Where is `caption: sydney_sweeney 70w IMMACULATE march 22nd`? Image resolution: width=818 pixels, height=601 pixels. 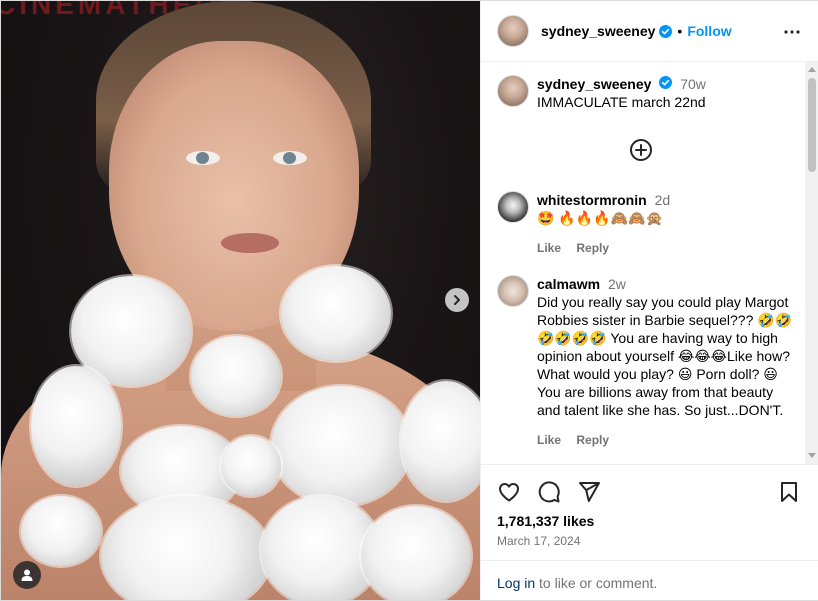
caption: sydney_sweeney 70w IMMACULATE march 22nd is located at coordinates (647, 93).